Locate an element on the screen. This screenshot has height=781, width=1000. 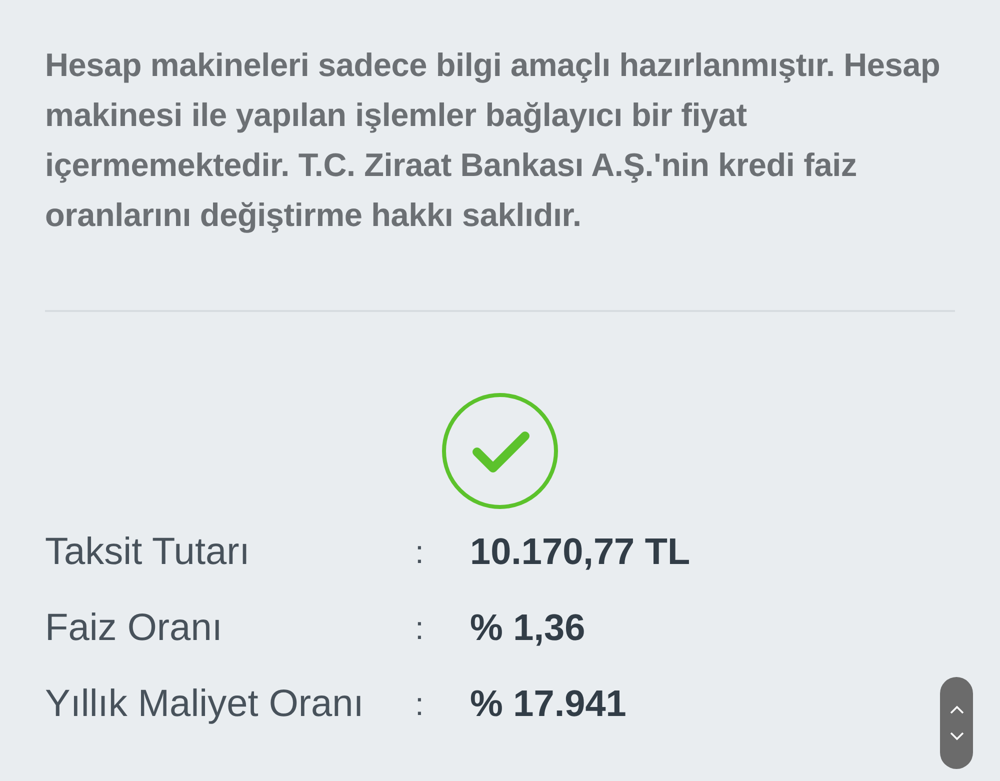
result-label: Taksit Tutarı is located at coordinates (148, 552).